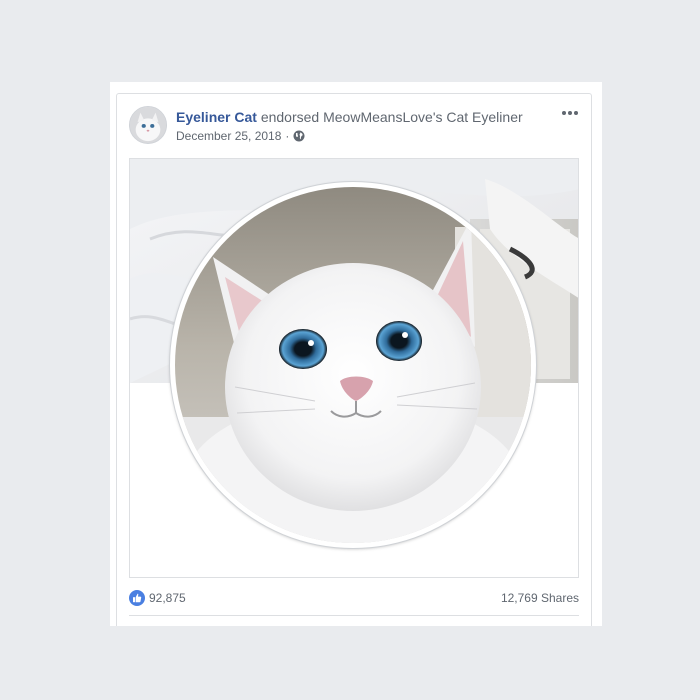 The height and width of the screenshot is (700, 700). Describe the element at coordinates (216, 117) in the screenshot. I see `author-link: Eyeliner Cat` at that location.